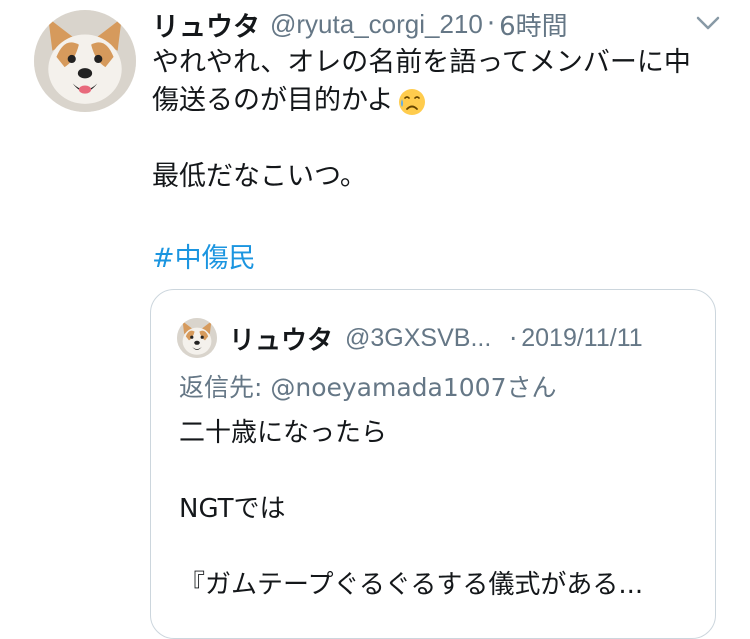 This screenshot has height=639, width=750. What do you see at coordinates (421, 62) in the screenshot?
I see `tweet-text-line: やれやれ、オレの名前を語ってメンバーに中` at bounding box center [421, 62].